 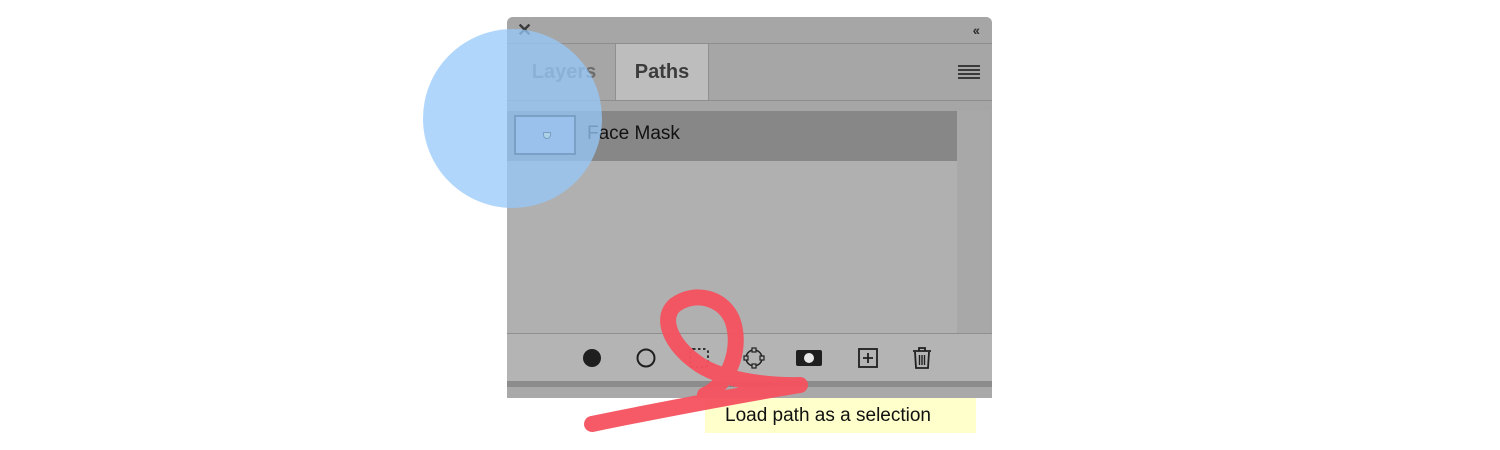 I want to click on fill-path-icon, so click(x=592, y=358).